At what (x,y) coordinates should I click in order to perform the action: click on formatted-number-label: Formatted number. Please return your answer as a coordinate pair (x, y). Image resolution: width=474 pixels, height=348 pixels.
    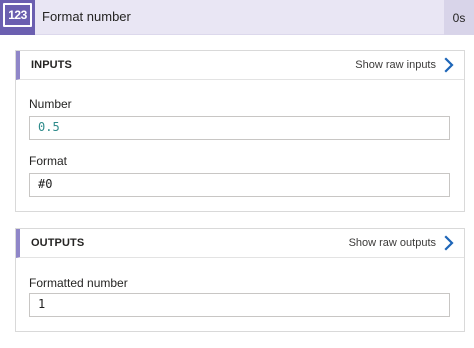
    Looking at the image, I should click on (78, 283).